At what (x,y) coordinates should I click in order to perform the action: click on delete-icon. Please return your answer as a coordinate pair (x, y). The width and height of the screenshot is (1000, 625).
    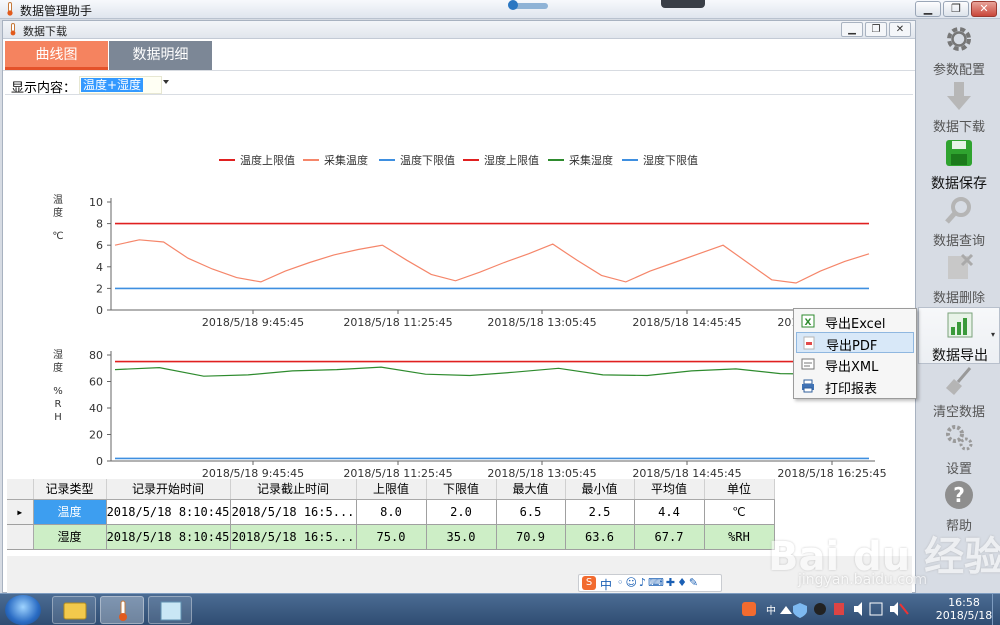
    Looking at the image, I should click on (961, 266).